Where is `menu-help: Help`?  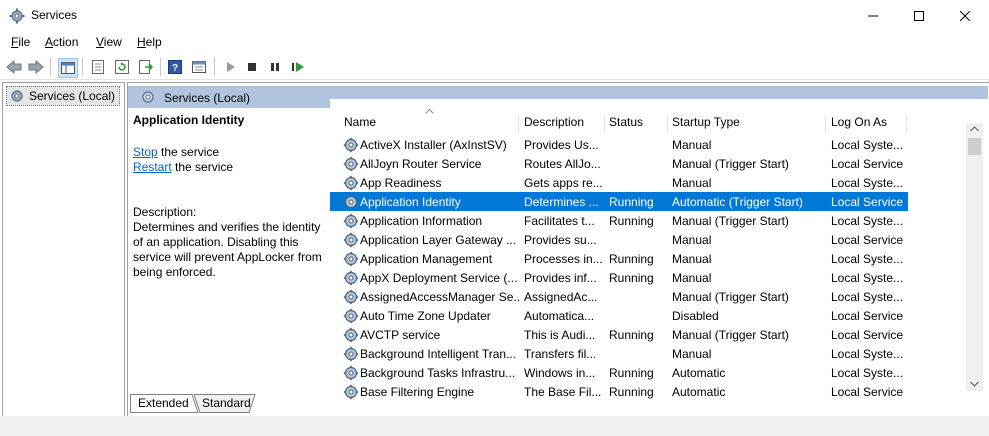 menu-help: Help is located at coordinates (149, 42).